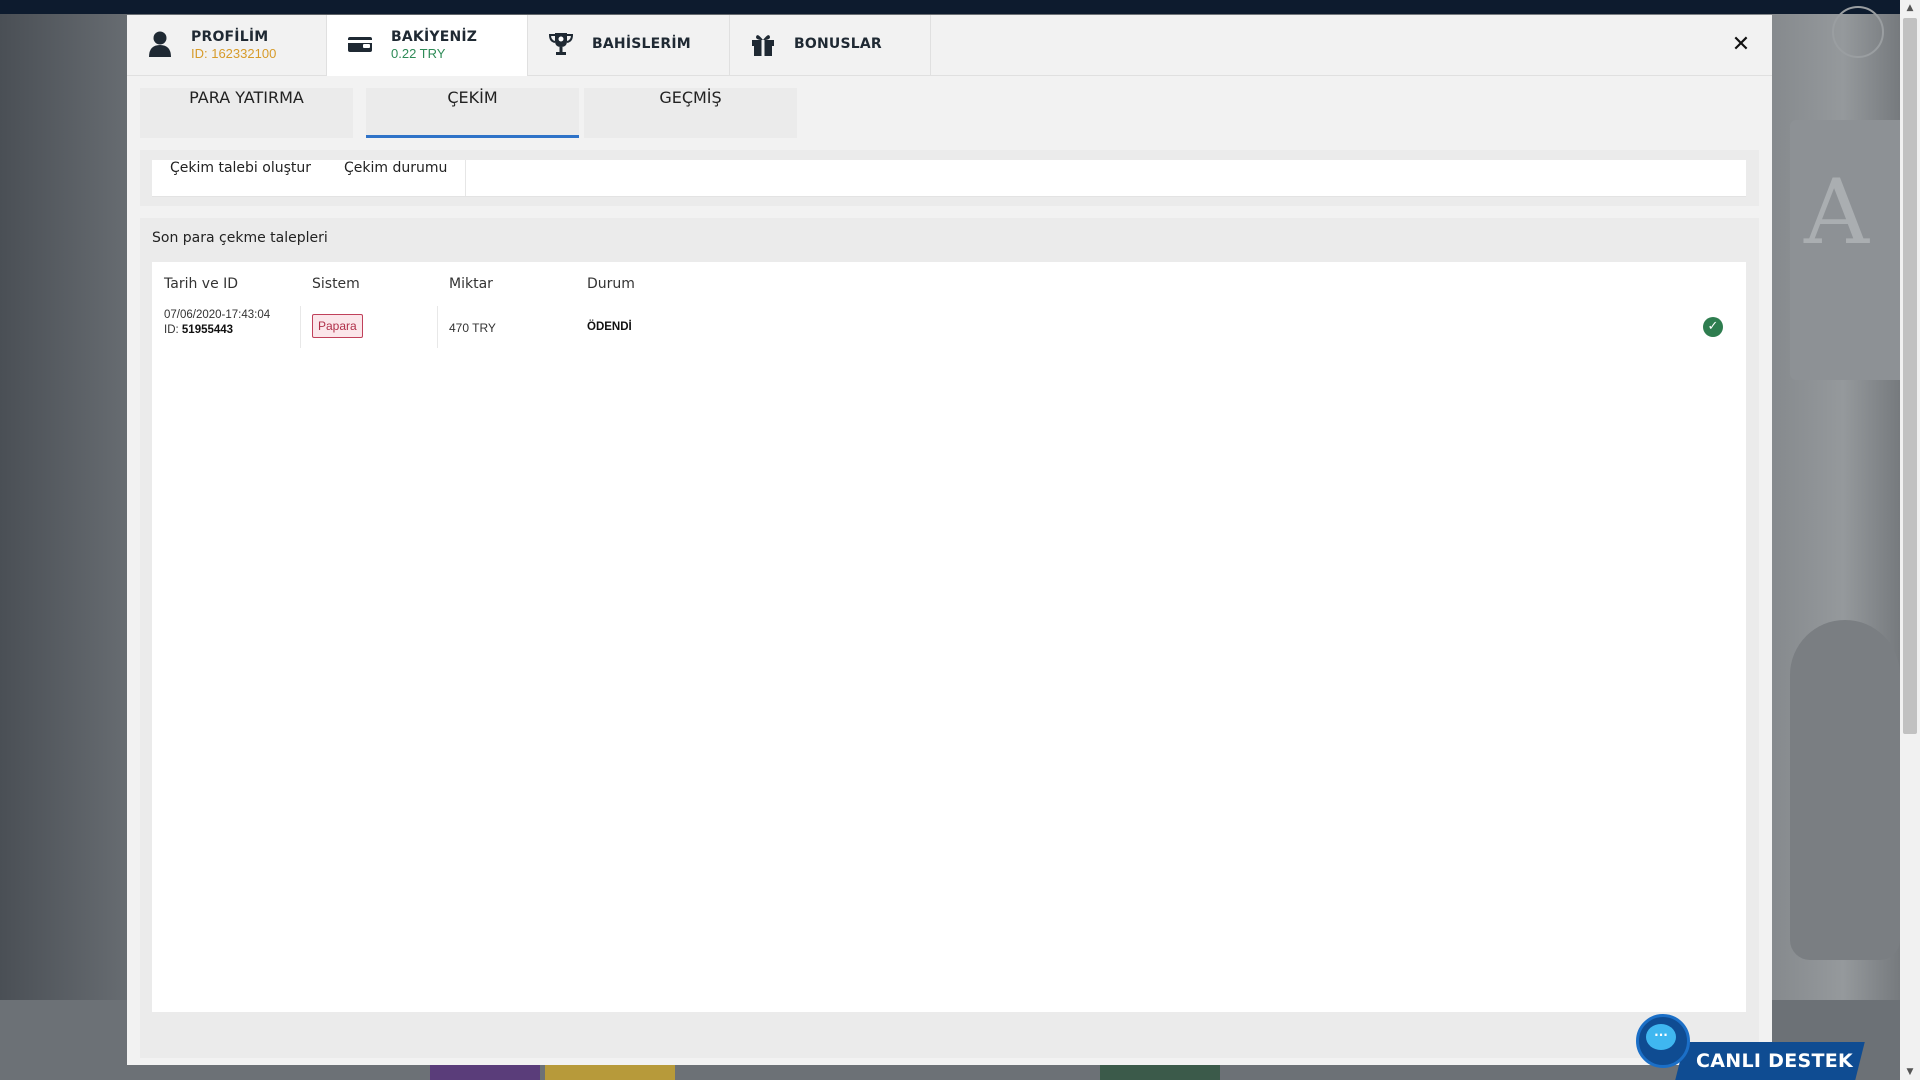 The width and height of the screenshot is (1920, 1080). Describe the element at coordinates (949, 113) in the screenshot. I see `transaction-tabs: PARA YATIRMA ÇEKİM GEÇMİŞ` at that location.